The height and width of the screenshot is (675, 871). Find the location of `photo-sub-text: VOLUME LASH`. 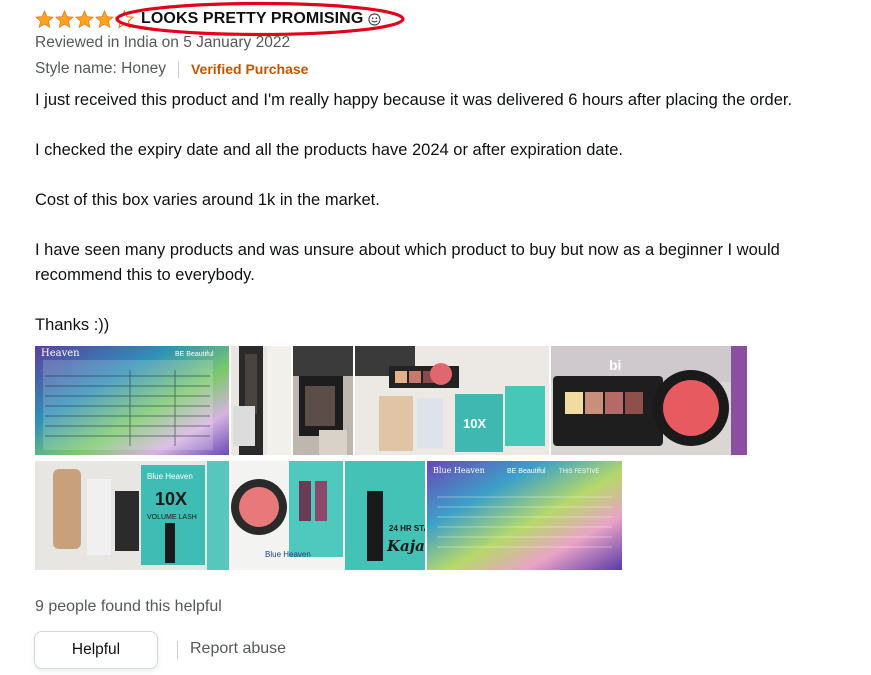

photo-sub-text: VOLUME LASH is located at coordinates (172, 517).